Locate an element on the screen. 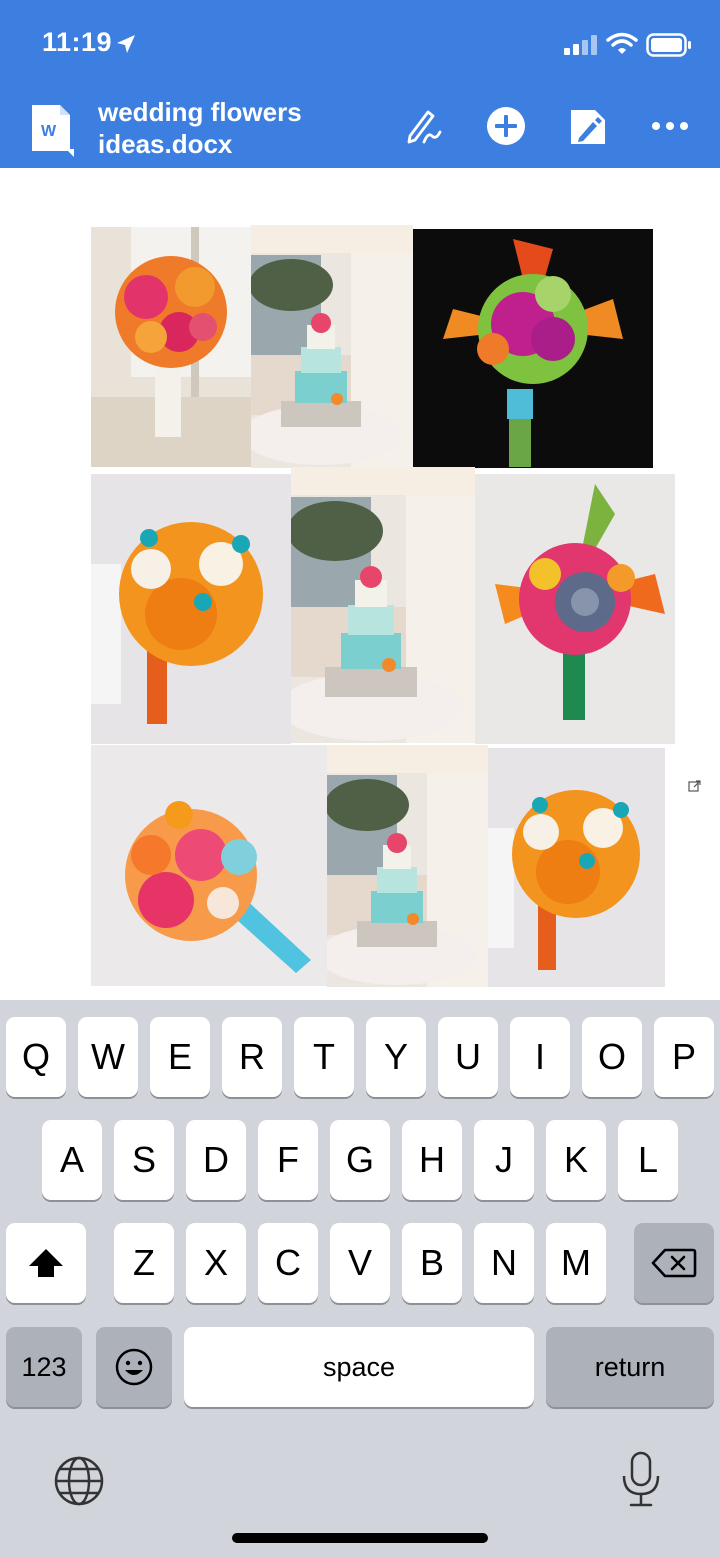 The image size is (720, 1558). app-header: 11:19 W wedding flowers ideas.docx is located at coordinates (360, 84).